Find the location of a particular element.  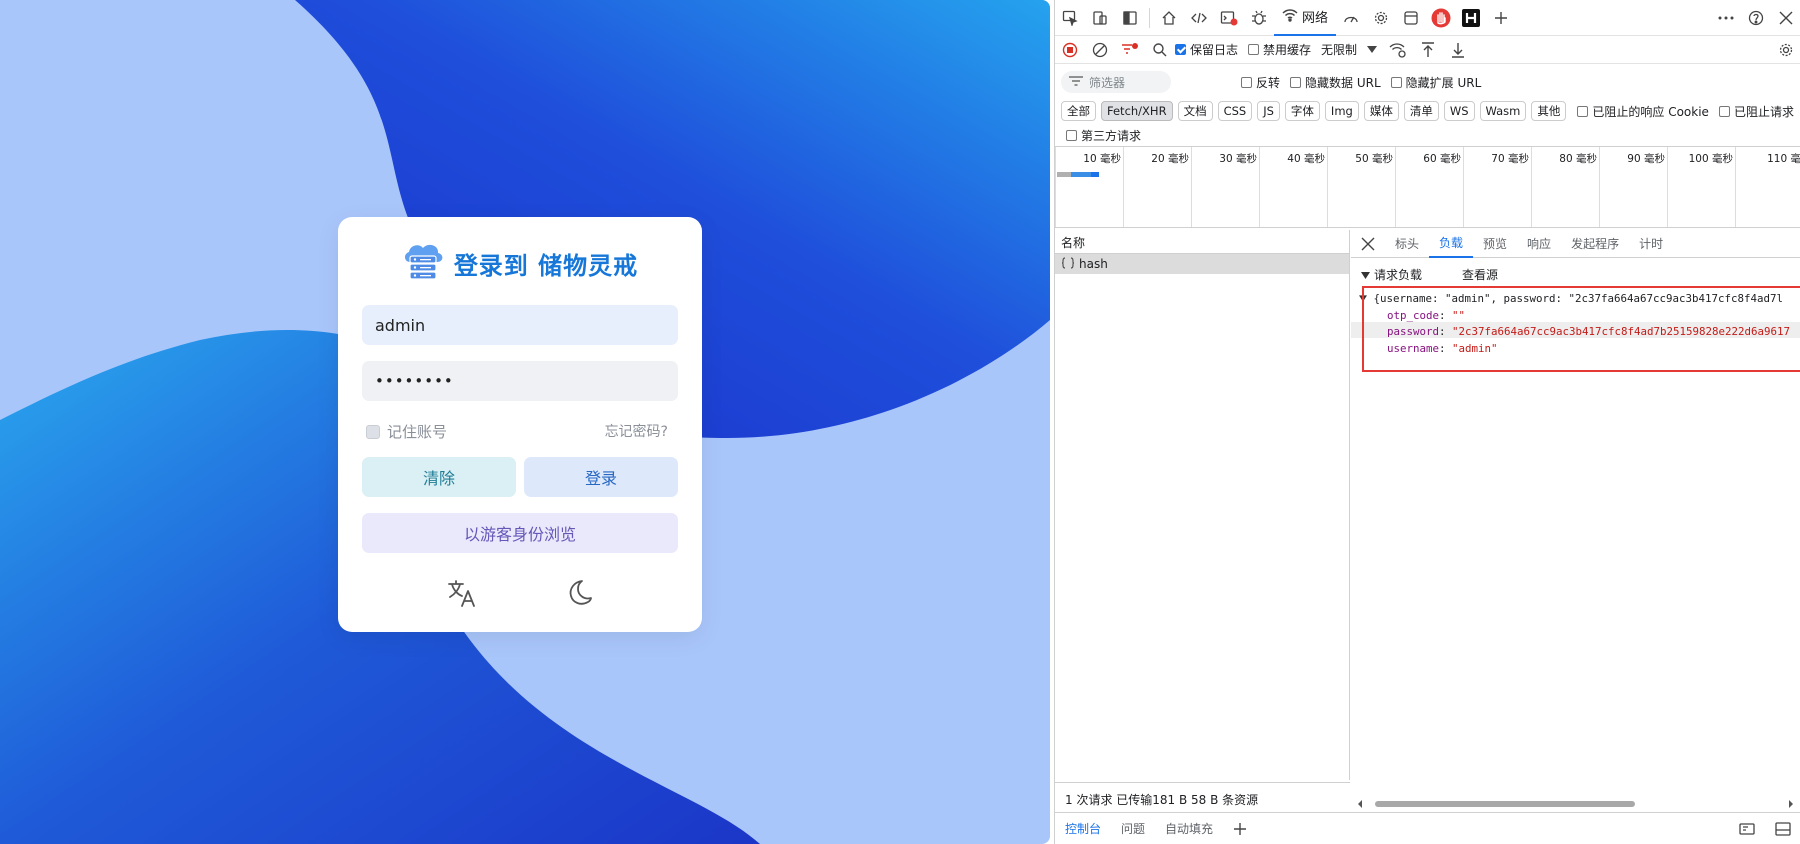

blocked-requests-checkbox: 已阻止请求 is located at coordinates (1756, 111).